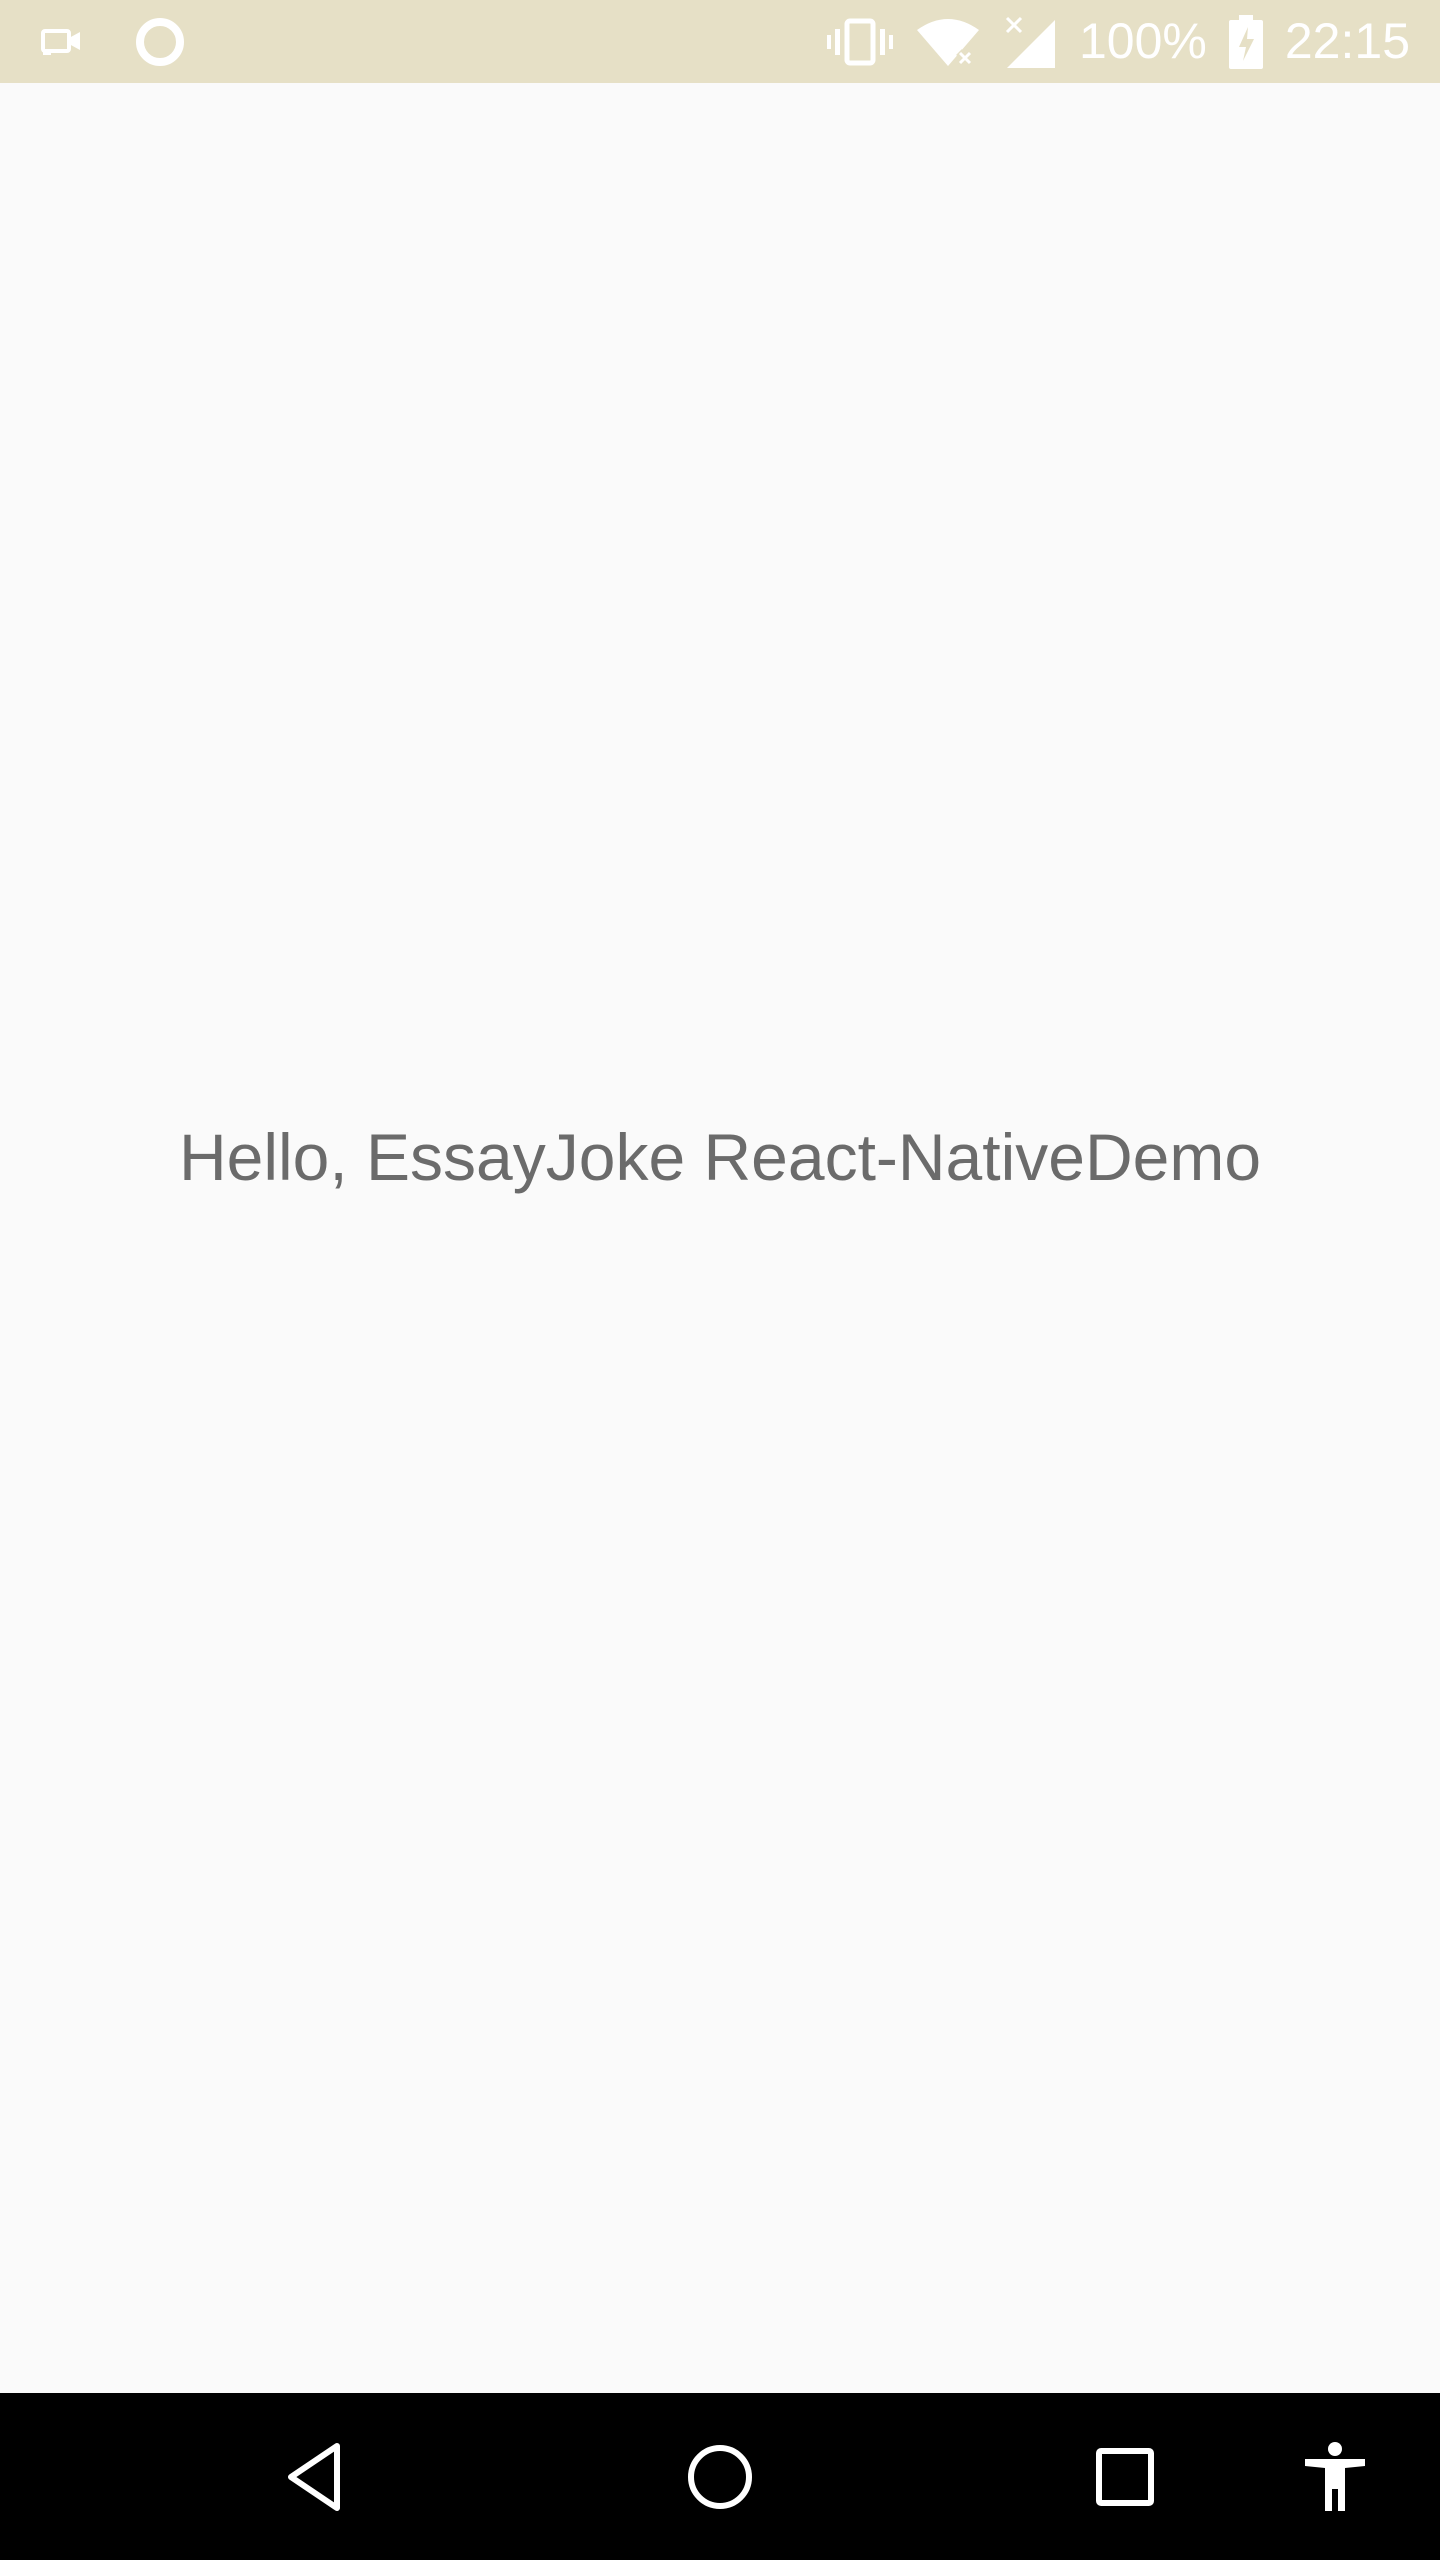 This screenshot has width=1440, height=2560. Describe the element at coordinates (160, 42) in the screenshot. I see `circle-notification-icon` at that location.